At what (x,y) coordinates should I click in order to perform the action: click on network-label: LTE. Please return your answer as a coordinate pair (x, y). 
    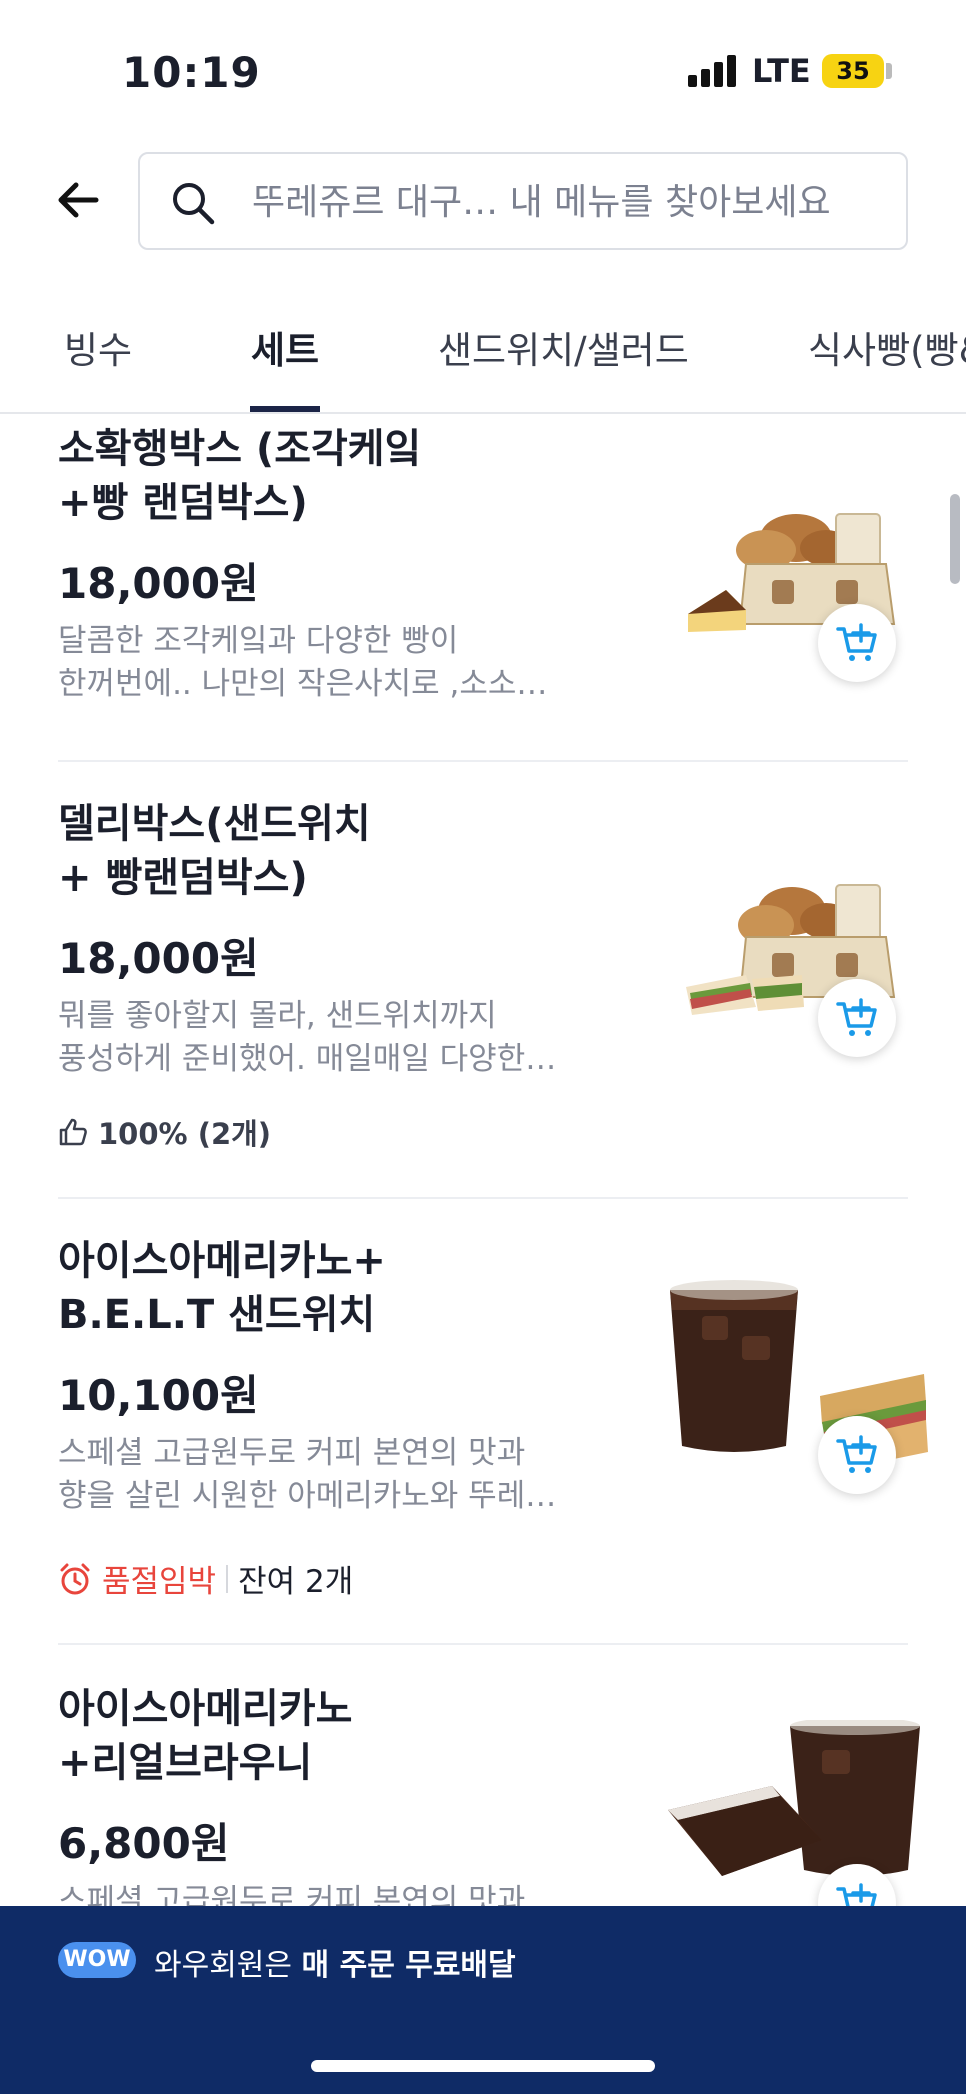
    Looking at the image, I should click on (781, 71).